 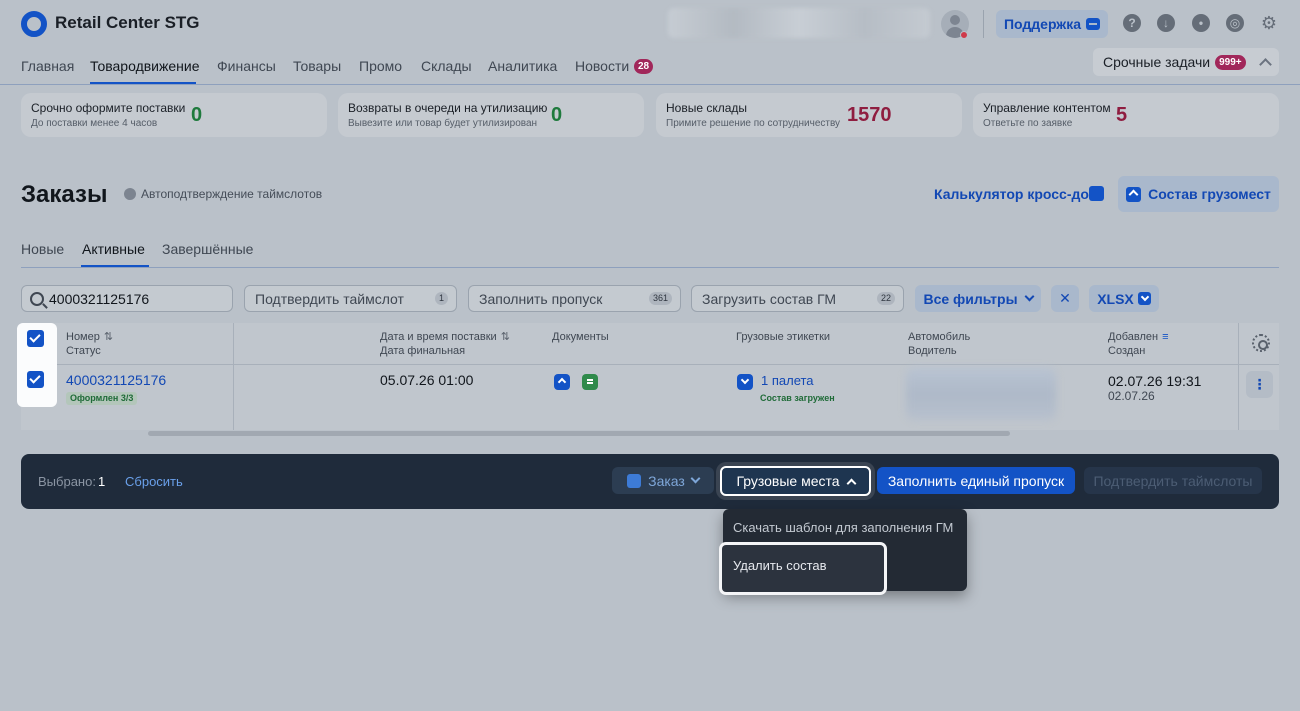 I want to click on row-checkbox, so click(x=35, y=379).